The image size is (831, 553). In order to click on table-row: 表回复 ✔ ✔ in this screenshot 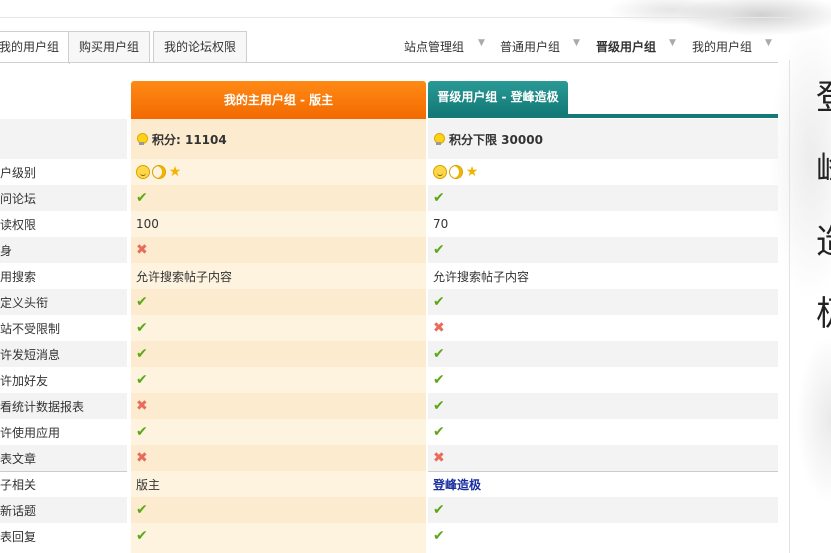, I will do `click(389, 536)`.